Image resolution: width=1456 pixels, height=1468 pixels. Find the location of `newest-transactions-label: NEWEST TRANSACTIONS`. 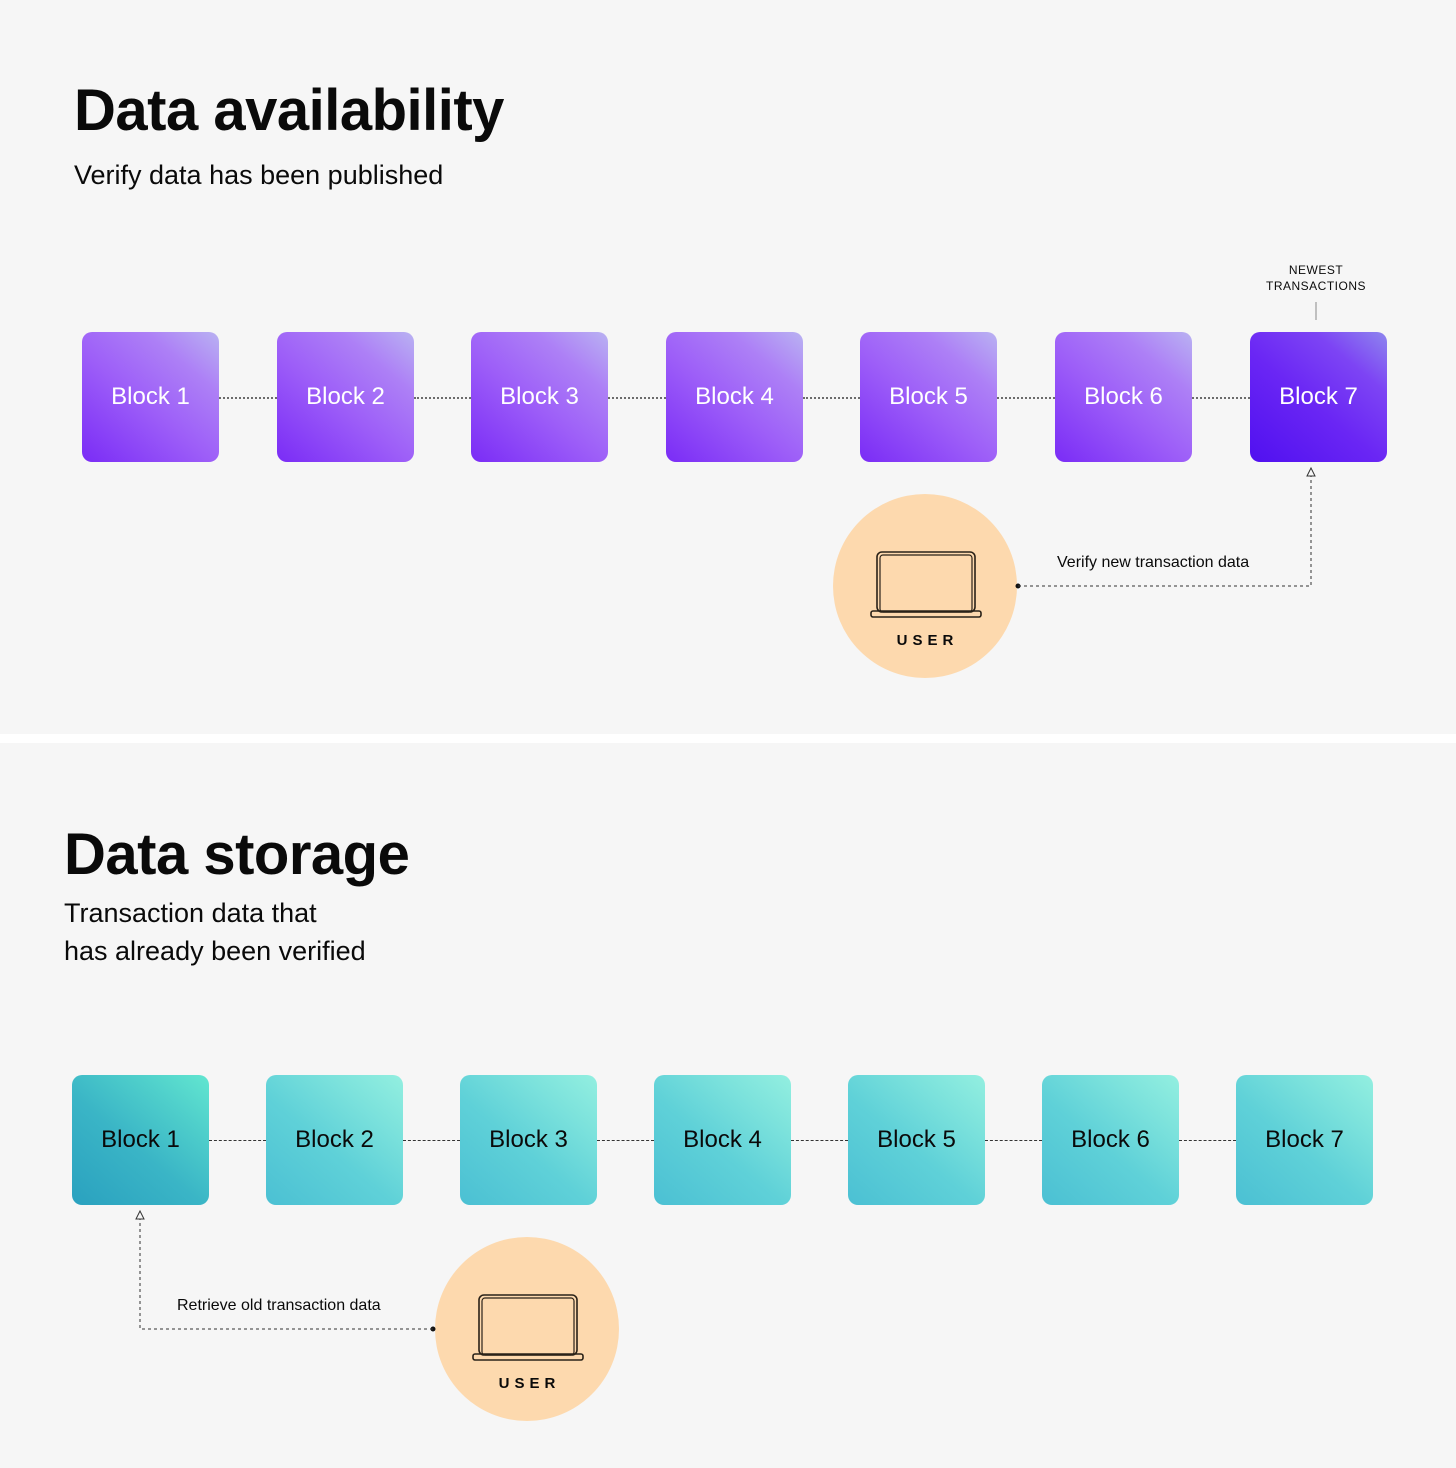

newest-transactions-label: NEWEST TRANSACTIONS is located at coordinates (1315, 278).